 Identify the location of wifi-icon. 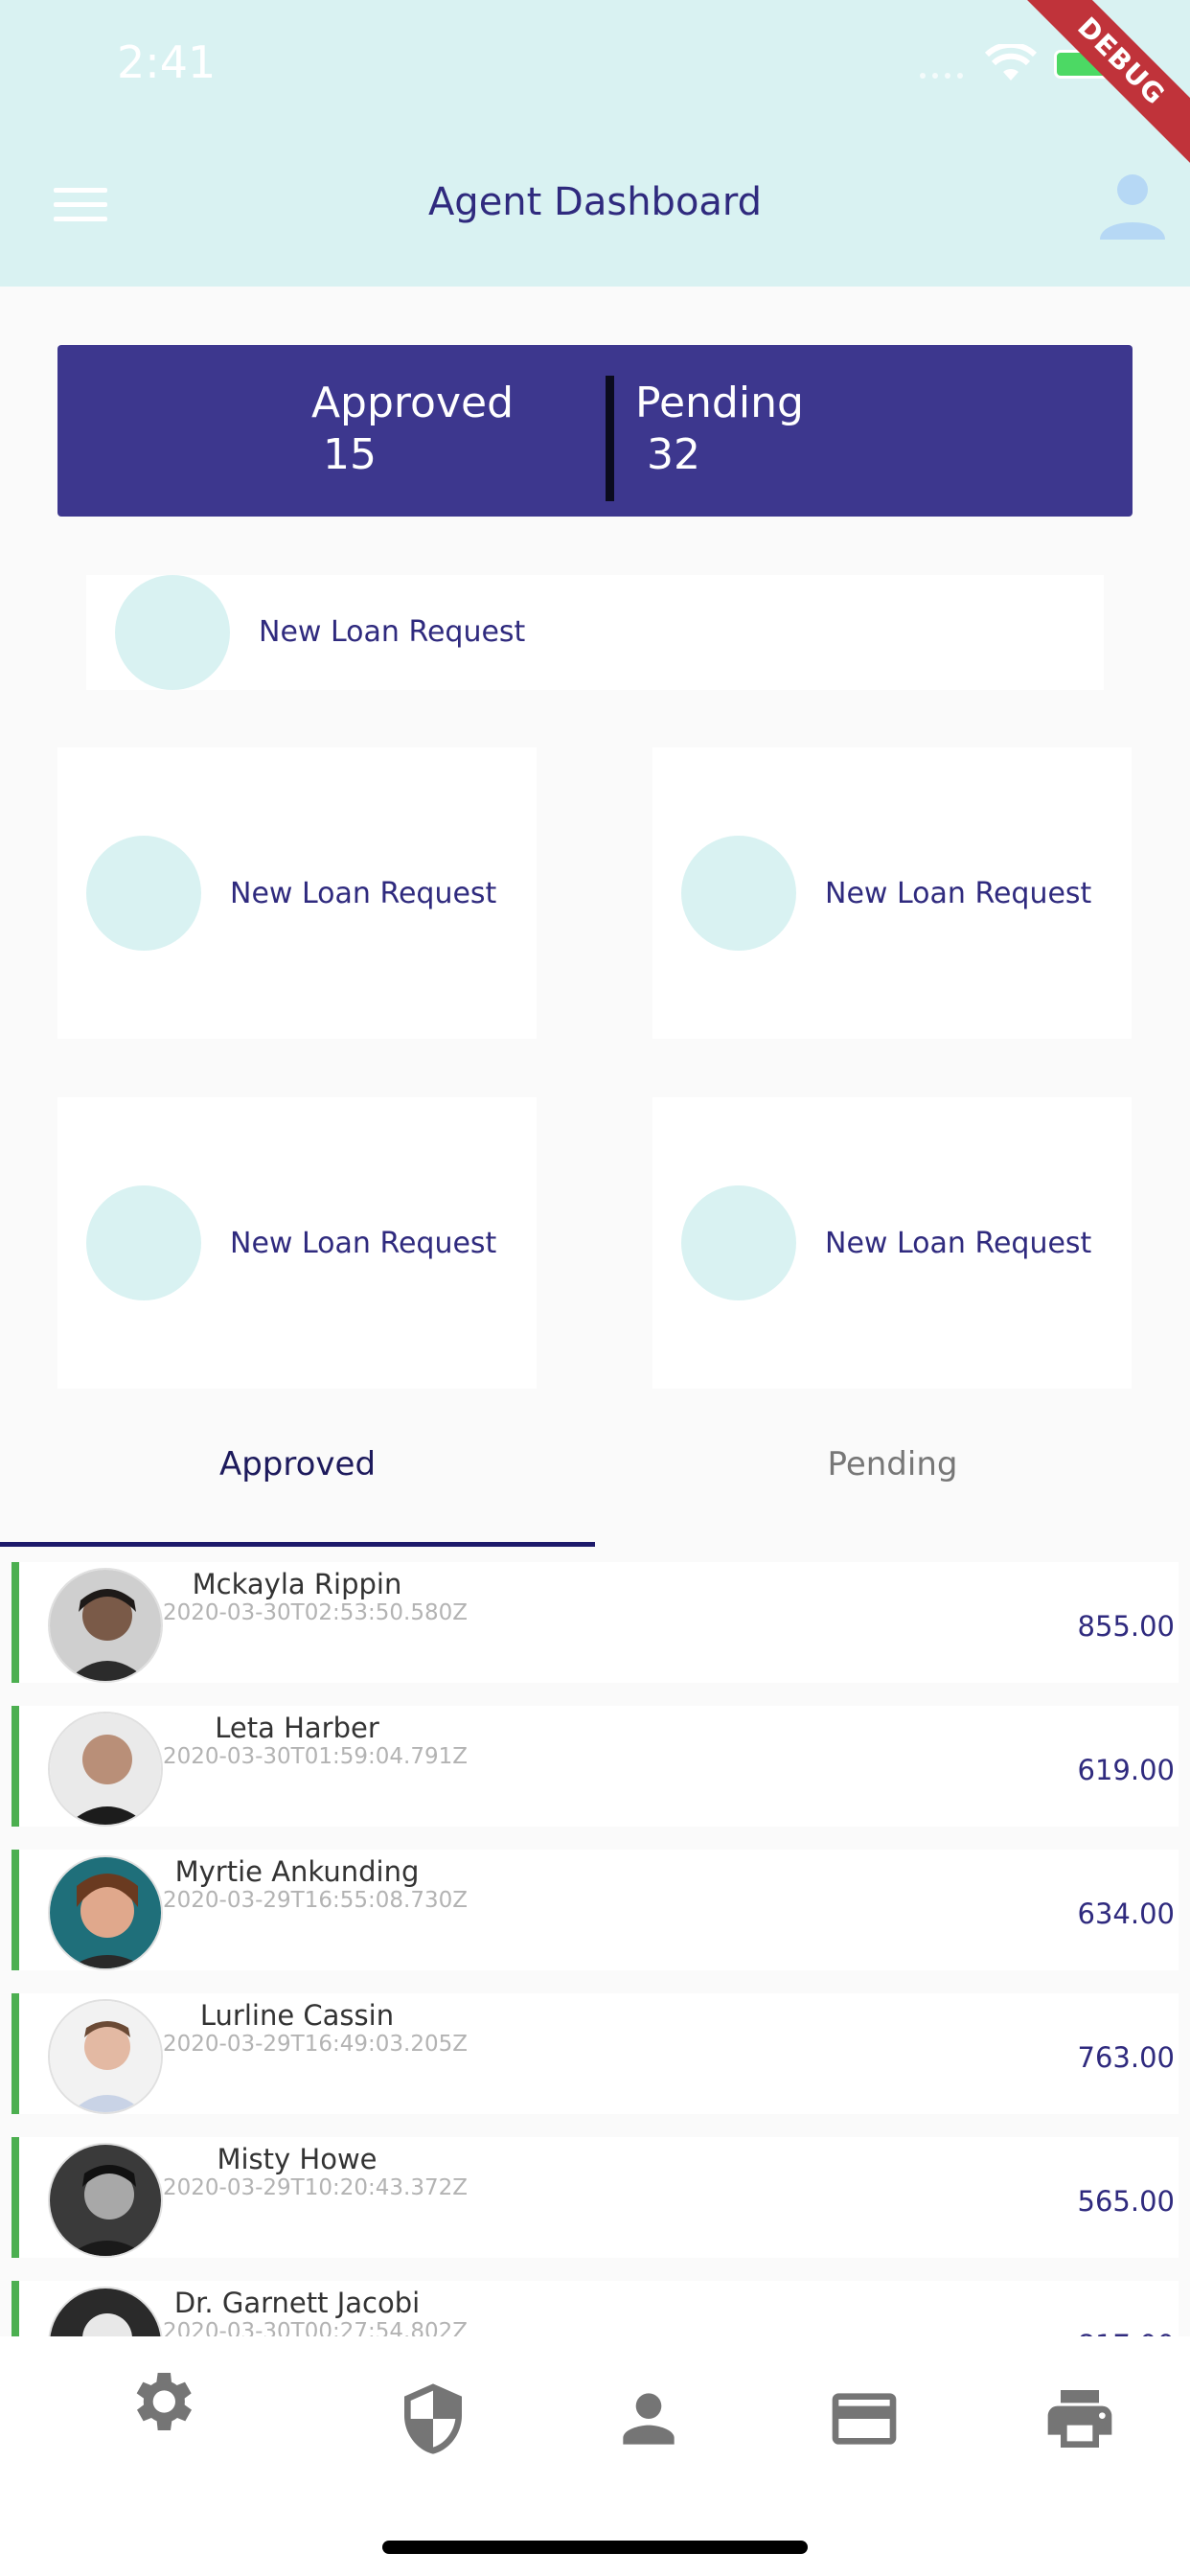
(1011, 62).